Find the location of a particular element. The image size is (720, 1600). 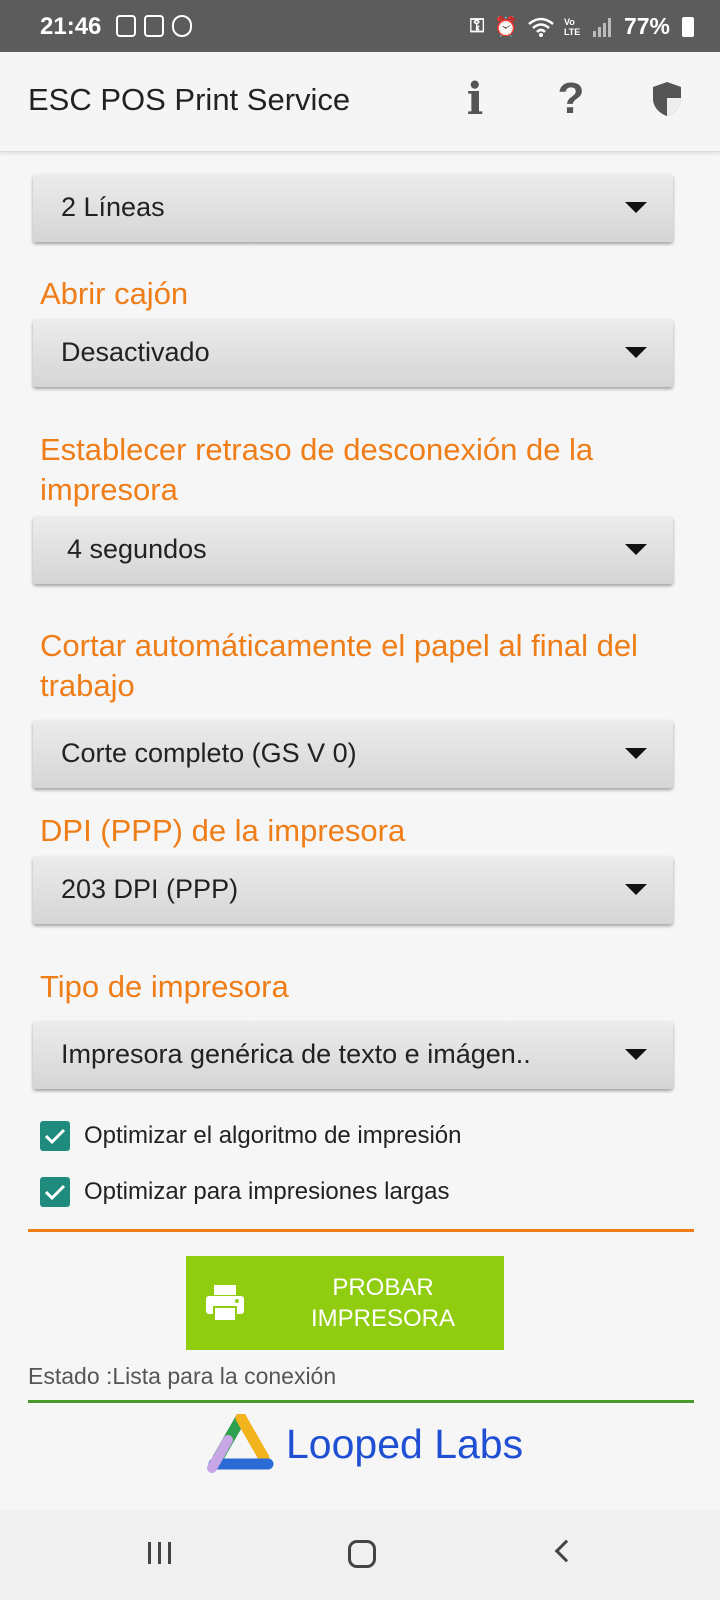

optimize-algorithm-label: Optimizar el algoritmo de impresión is located at coordinates (273, 1135).